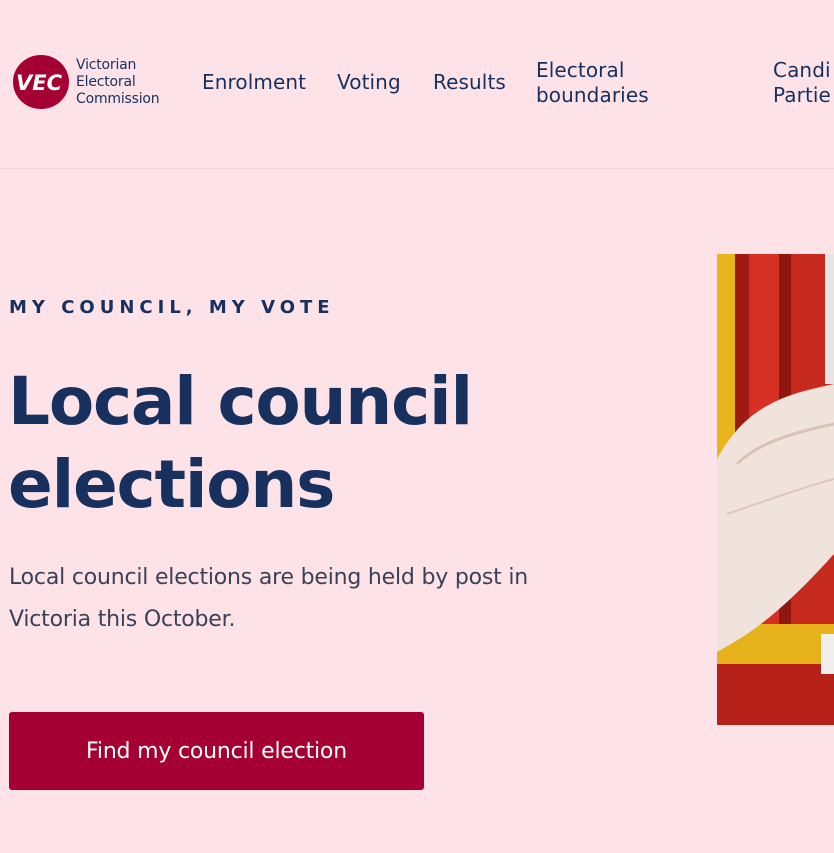 This screenshot has width=834, height=853. What do you see at coordinates (802, 95) in the screenshot?
I see `nav-item-candidates-parties-line2: Partie` at bounding box center [802, 95].